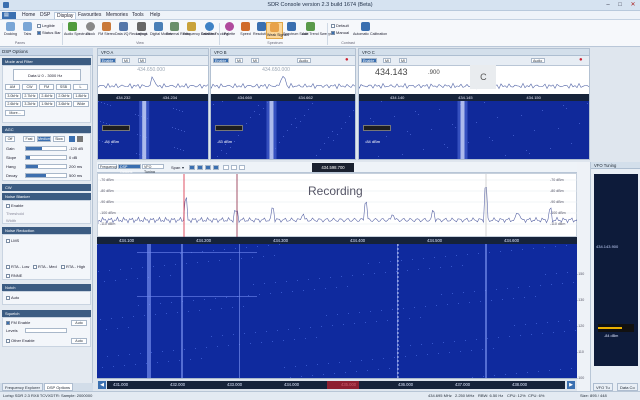 Image resolution: width=640 pixels, height=400 pixels. What do you see at coordinates (12, 297) in the screenshot?
I see `notch-auto-checkbox: Auto` at bounding box center [12, 297].